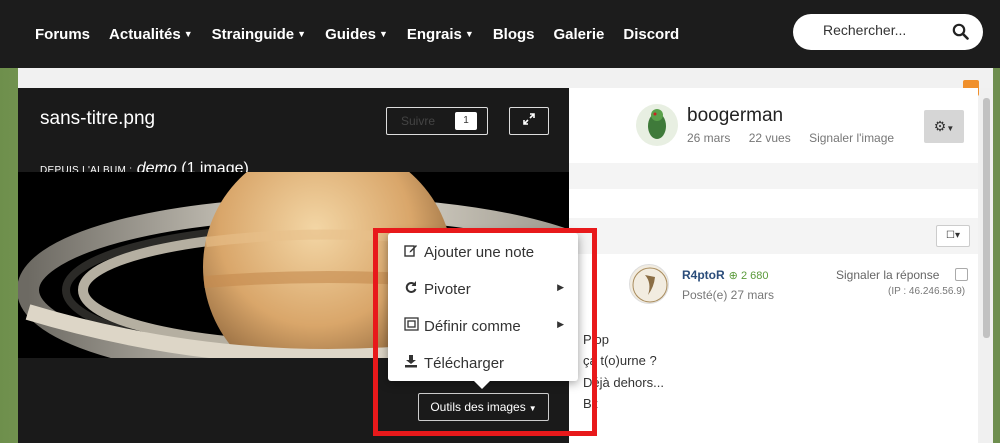 This screenshot has height=443, width=1000. I want to click on select-reply-checkbox, so click(961, 274).